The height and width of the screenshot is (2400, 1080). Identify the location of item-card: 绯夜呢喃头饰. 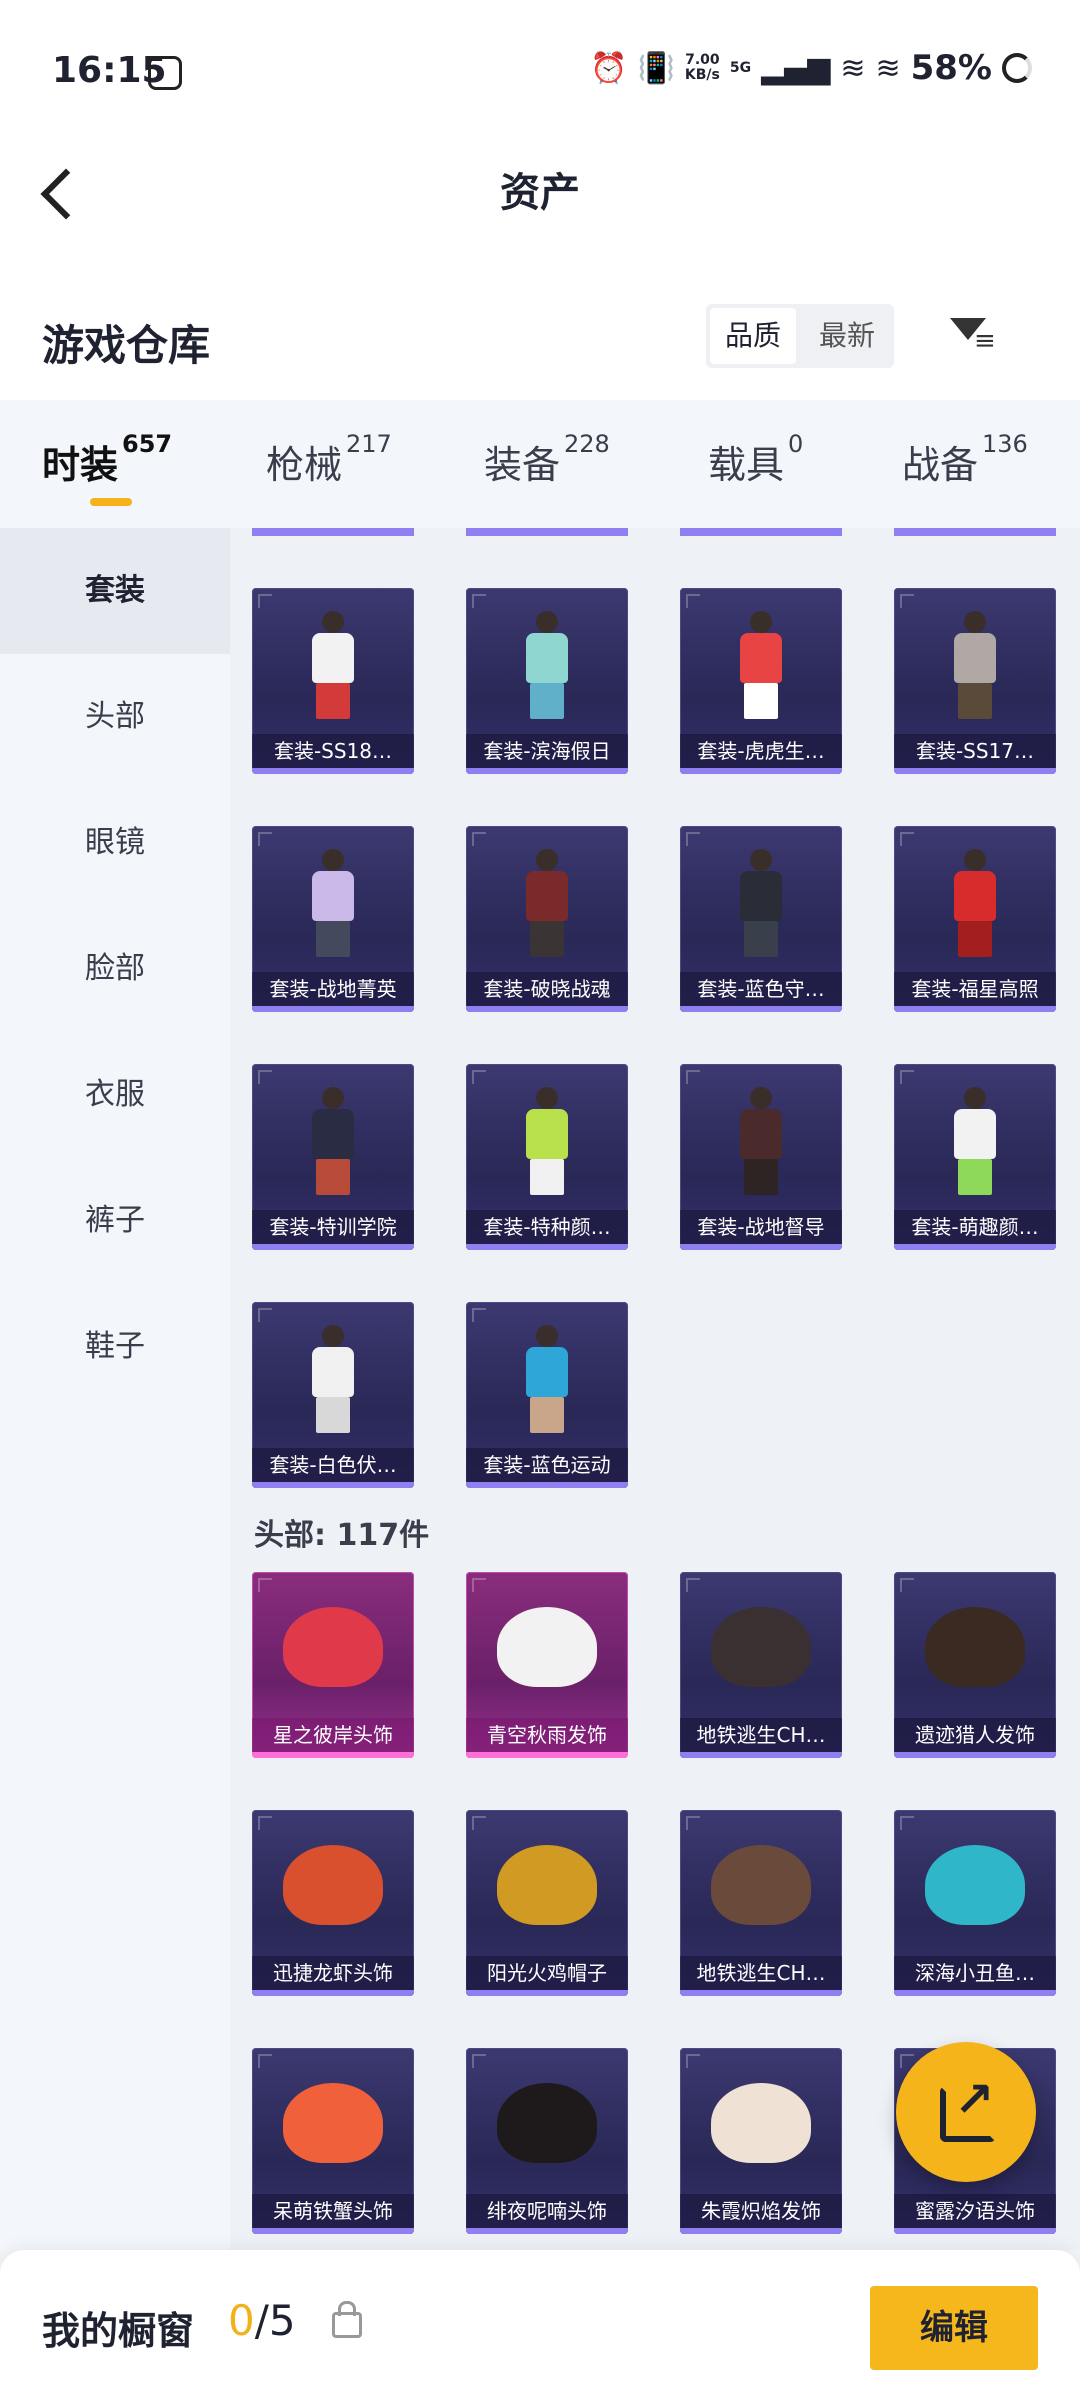
(547, 2141).